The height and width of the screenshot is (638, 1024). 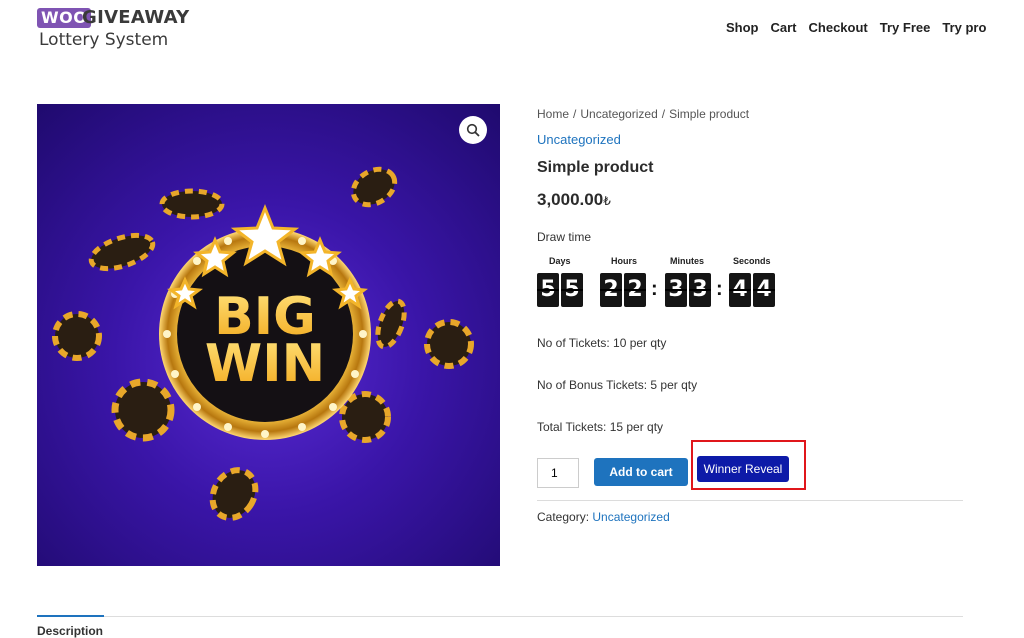 What do you see at coordinates (70, 616) in the screenshot?
I see `tab-active-indicator` at bounding box center [70, 616].